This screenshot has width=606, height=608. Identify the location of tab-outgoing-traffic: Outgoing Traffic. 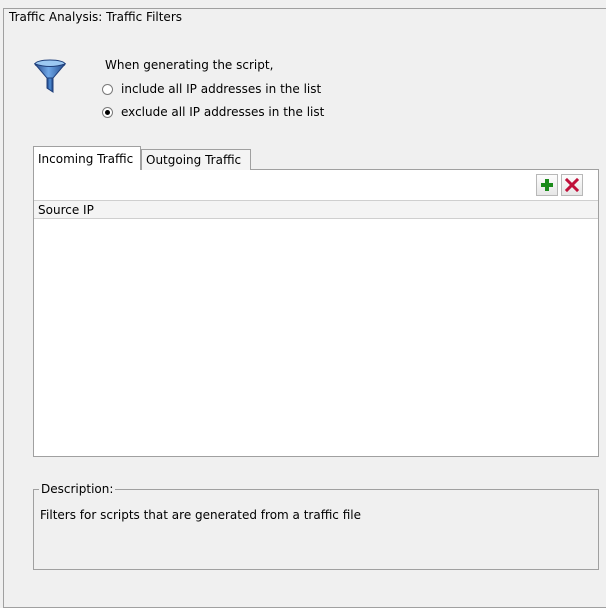
(196, 159).